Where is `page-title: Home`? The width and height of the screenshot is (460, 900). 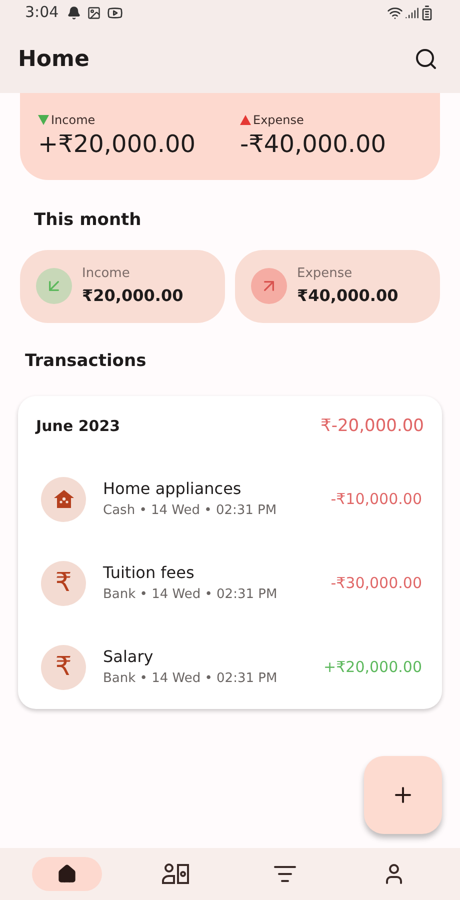 page-title: Home is located at coordinates (54, 60).